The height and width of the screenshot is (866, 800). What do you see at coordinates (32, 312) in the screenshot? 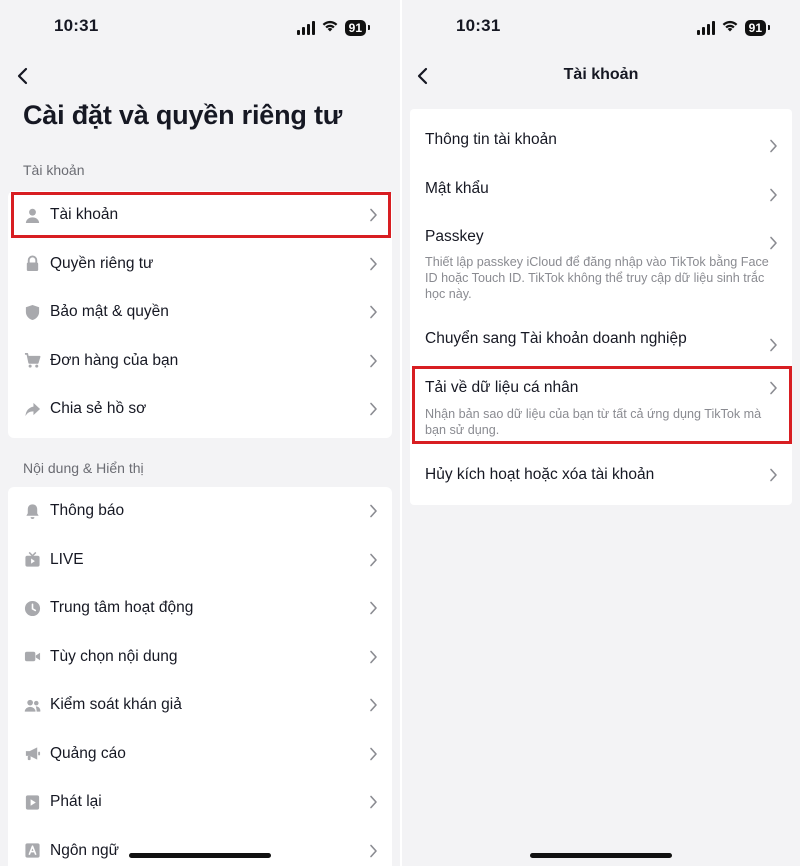
I see `shield-icon` at bounding box center [32, 312].